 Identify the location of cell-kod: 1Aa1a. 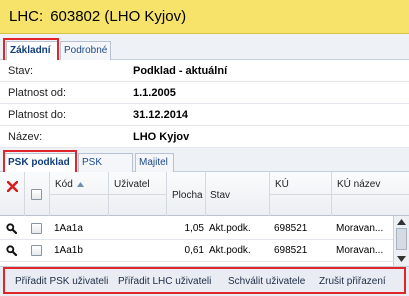
(68, 228).